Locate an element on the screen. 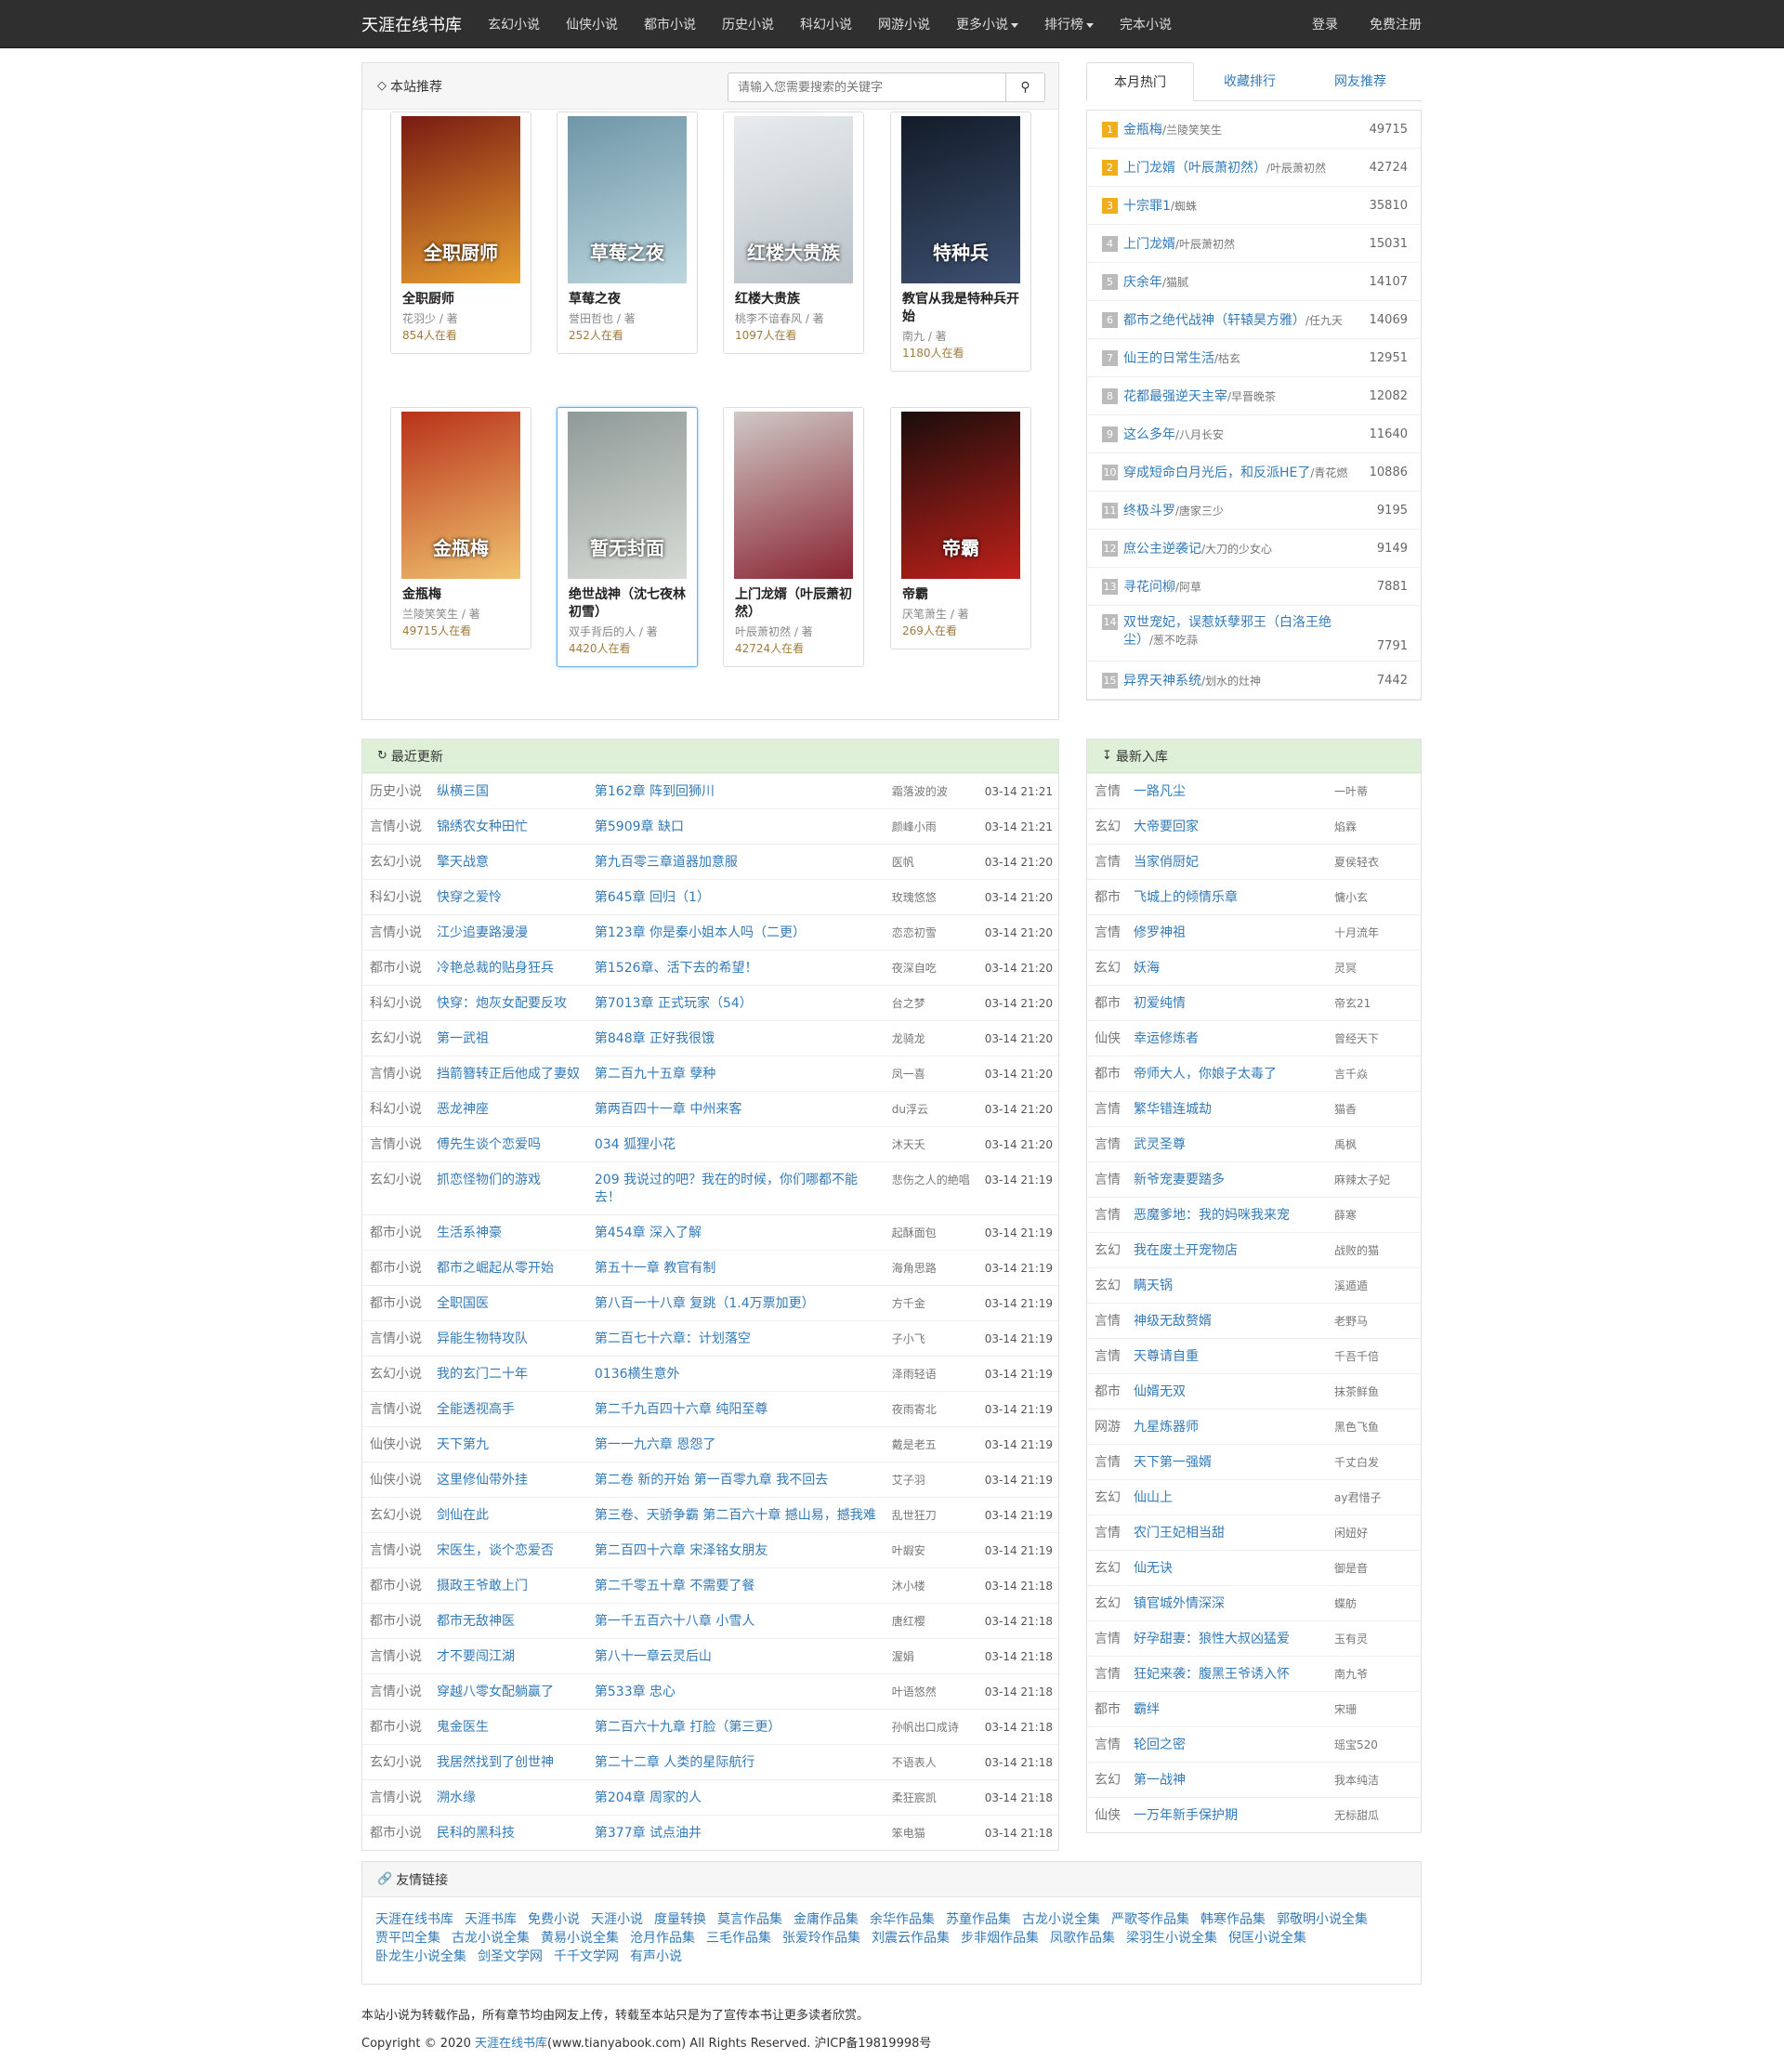  newbook-book-link: 帝师大人，你娘子太毒了 is located at coordinates (1205, 1074).